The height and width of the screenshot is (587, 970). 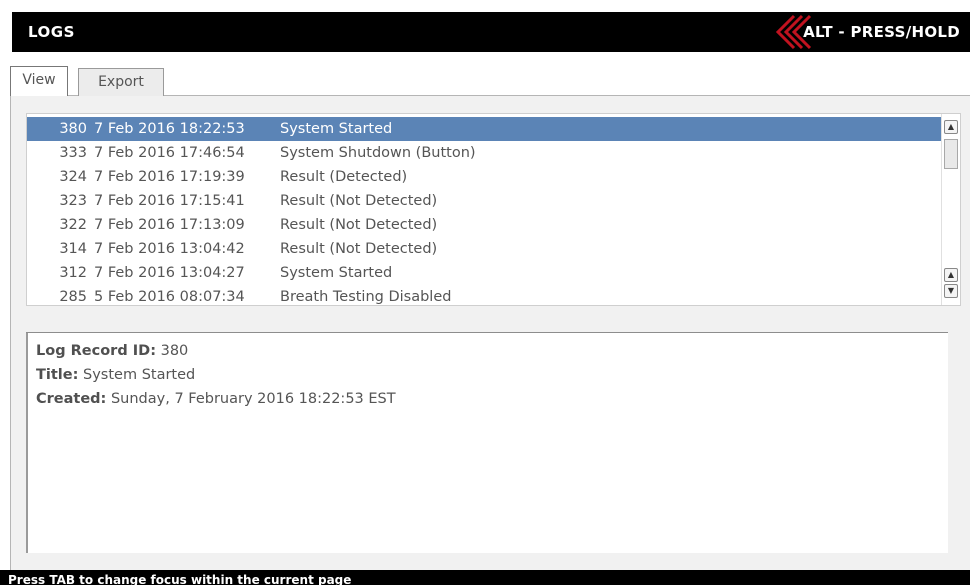 What do you see at coordinates (169, 273) in the screenshot?
I see `log-date: 7 Feb 2016 13:04:27` at bounding box center [169, 273].